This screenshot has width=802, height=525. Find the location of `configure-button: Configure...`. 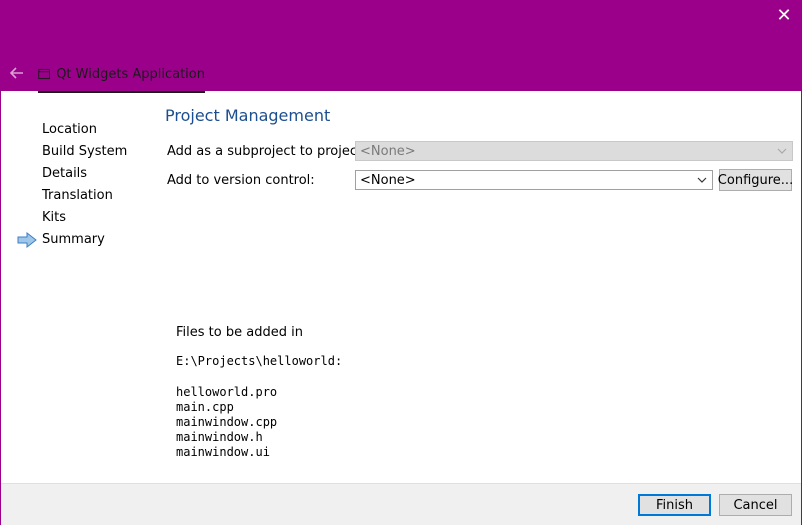

configure-button: Configure... is located at coordinates (755, 180).